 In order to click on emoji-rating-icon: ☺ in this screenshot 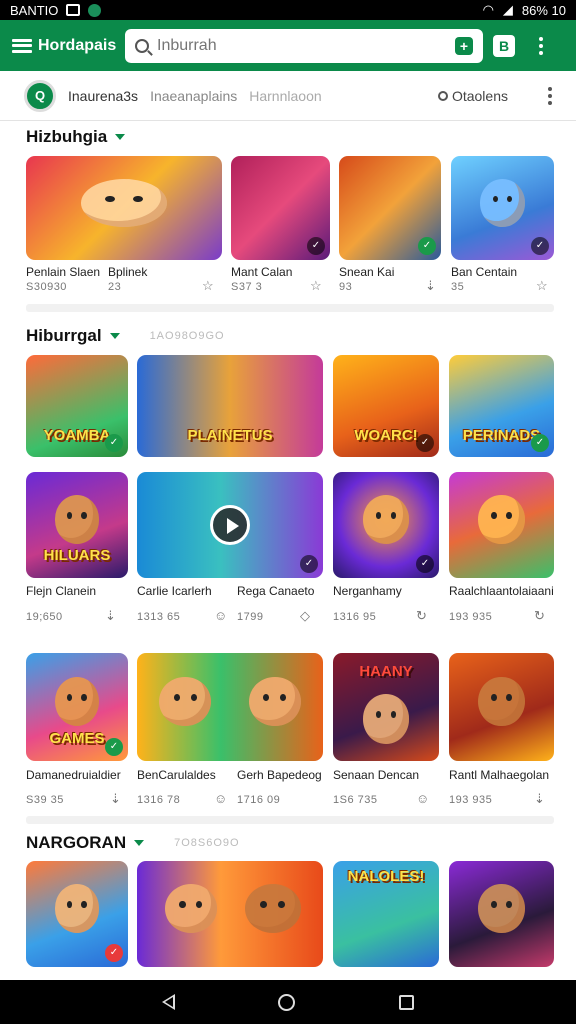, I will do `click(221, 615)`.